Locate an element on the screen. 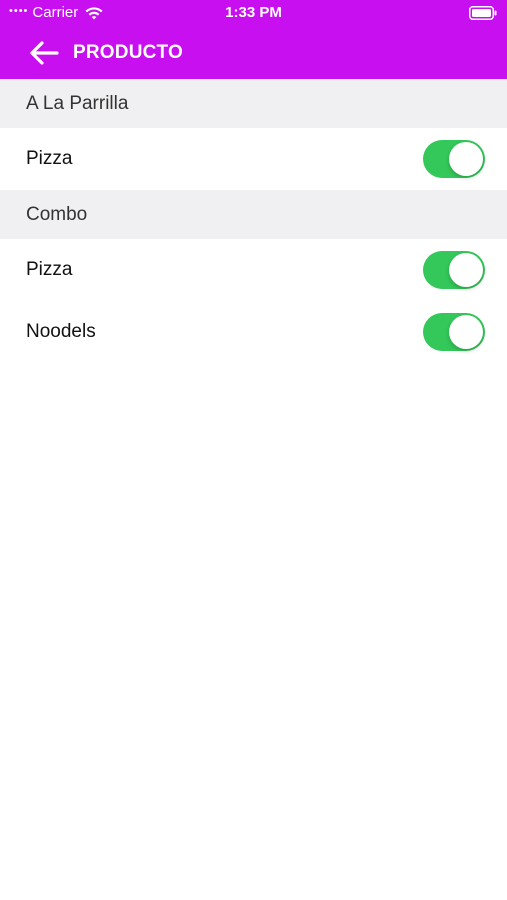 The image size is (507, 900). status-time: 1:33 PM is located at coordinates (253, 12).